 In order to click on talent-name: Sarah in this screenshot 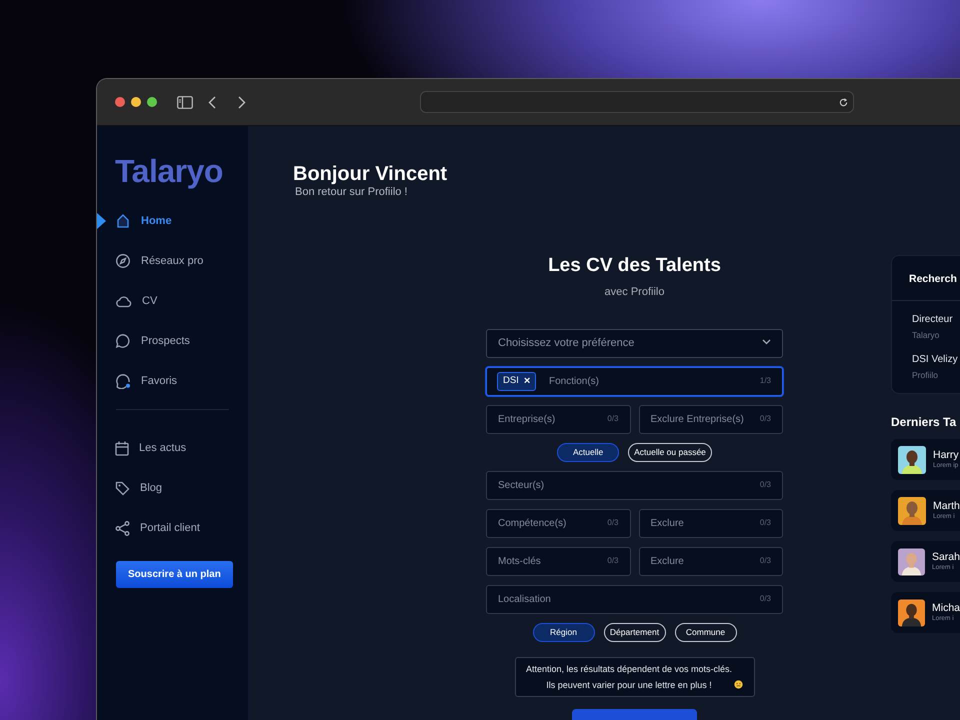, I will do `click(946, 557)`.